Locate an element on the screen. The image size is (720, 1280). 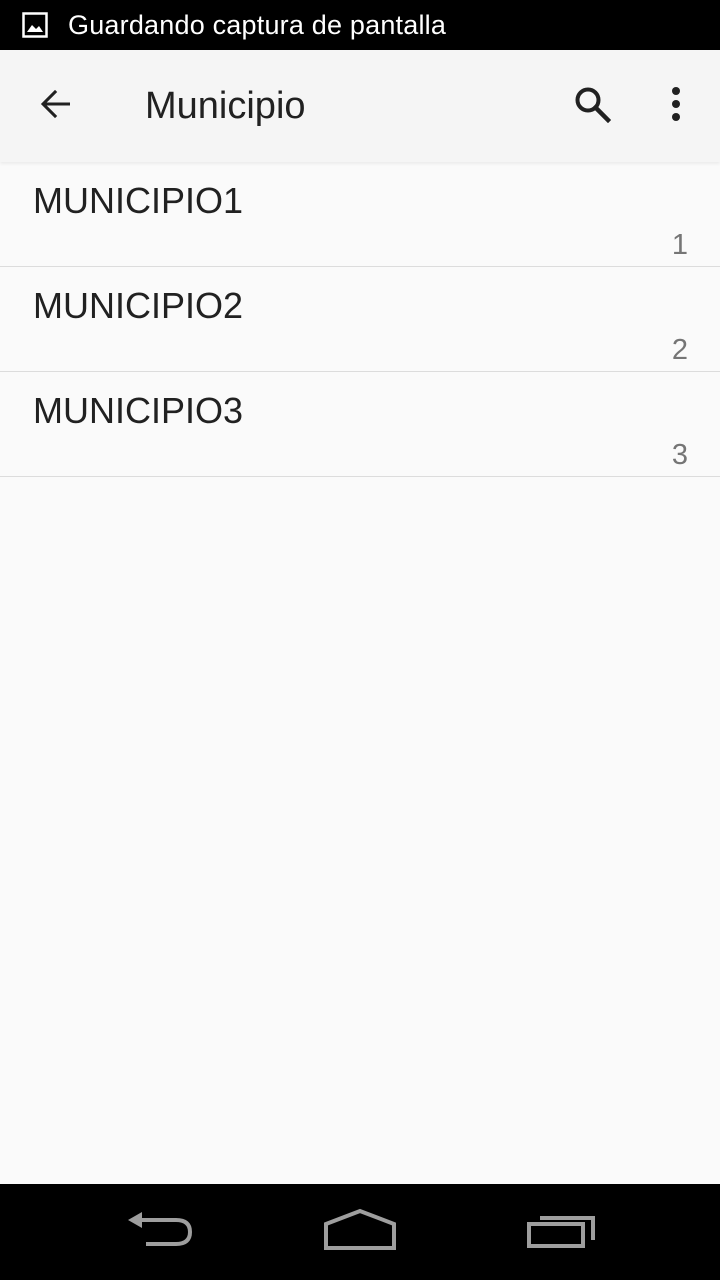
list-item-name: MUNICIPIO1 is located at coordinates (138, 200).